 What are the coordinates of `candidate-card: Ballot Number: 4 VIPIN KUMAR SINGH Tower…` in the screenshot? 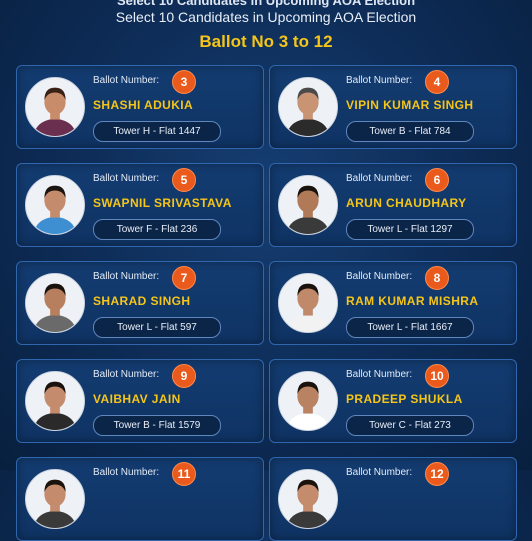 It's located at (393, 107).